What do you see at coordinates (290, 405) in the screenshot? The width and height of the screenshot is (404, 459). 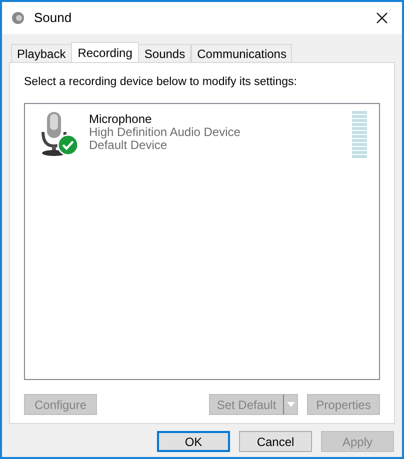 I see `caret-icon` at bounding box center [290, 405].